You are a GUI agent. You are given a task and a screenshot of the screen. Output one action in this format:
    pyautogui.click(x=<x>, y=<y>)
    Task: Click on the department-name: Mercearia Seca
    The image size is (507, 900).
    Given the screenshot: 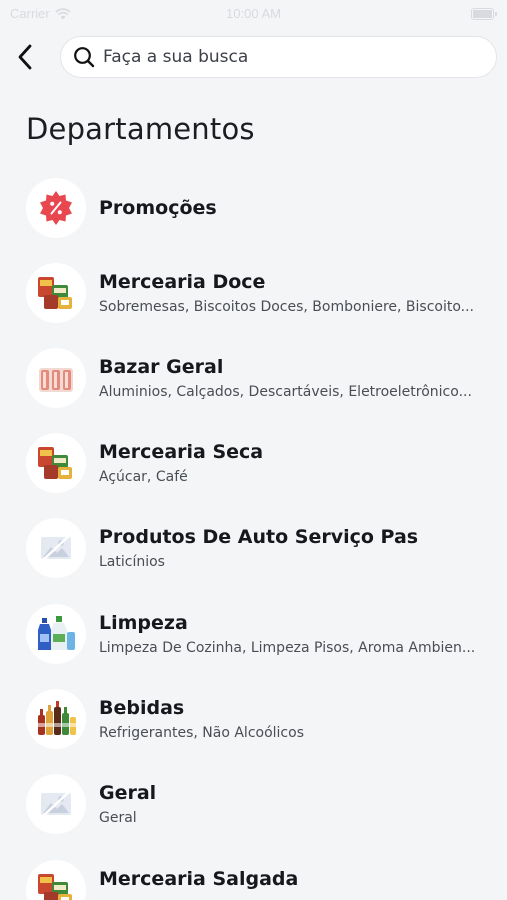 What is the action you would take?
    pyautogui.click(x=181, y=452)
    